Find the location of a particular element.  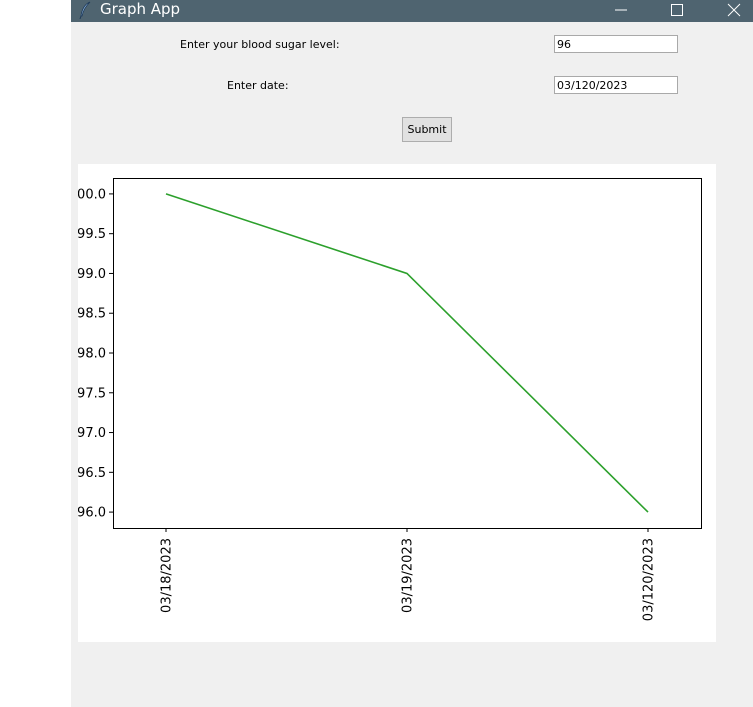

minimize-button is located at coordinates (621, 11).